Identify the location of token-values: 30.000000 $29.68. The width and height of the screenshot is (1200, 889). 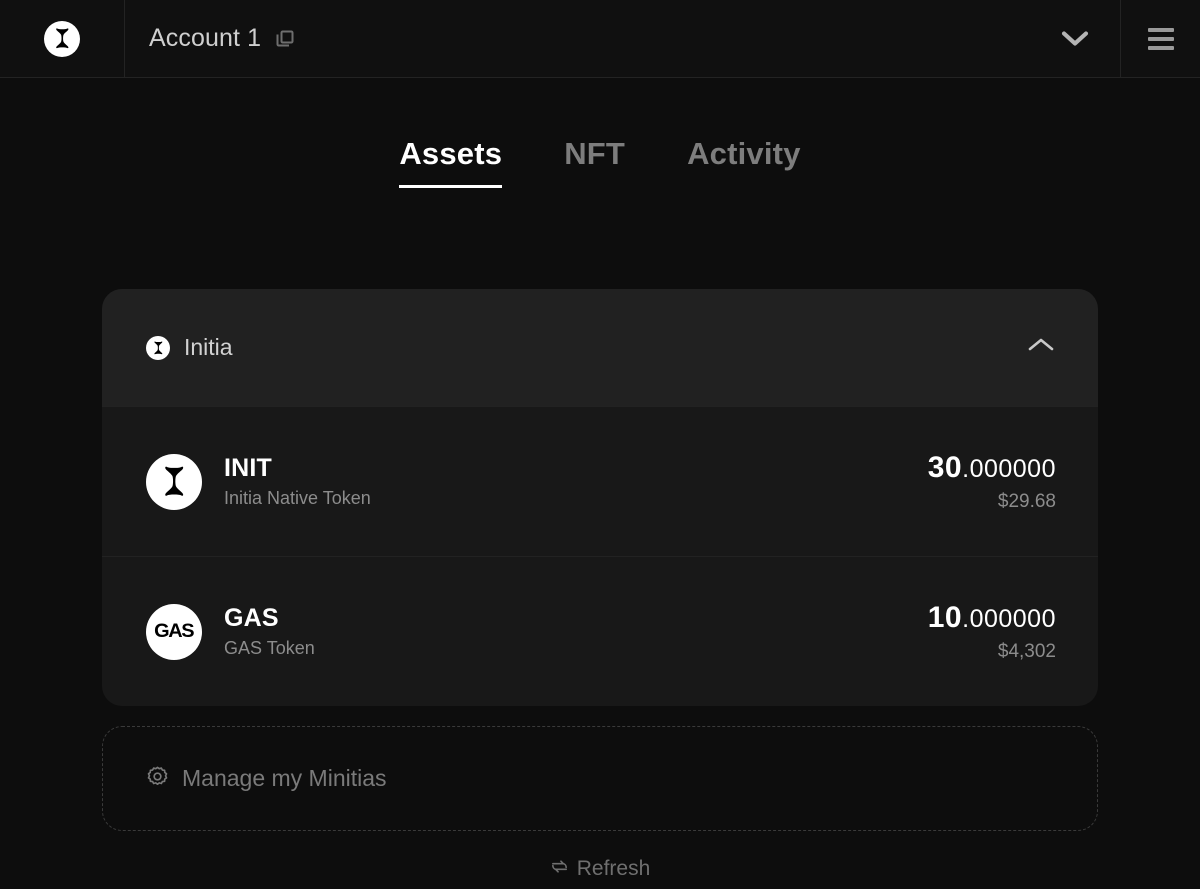
(992, 482).